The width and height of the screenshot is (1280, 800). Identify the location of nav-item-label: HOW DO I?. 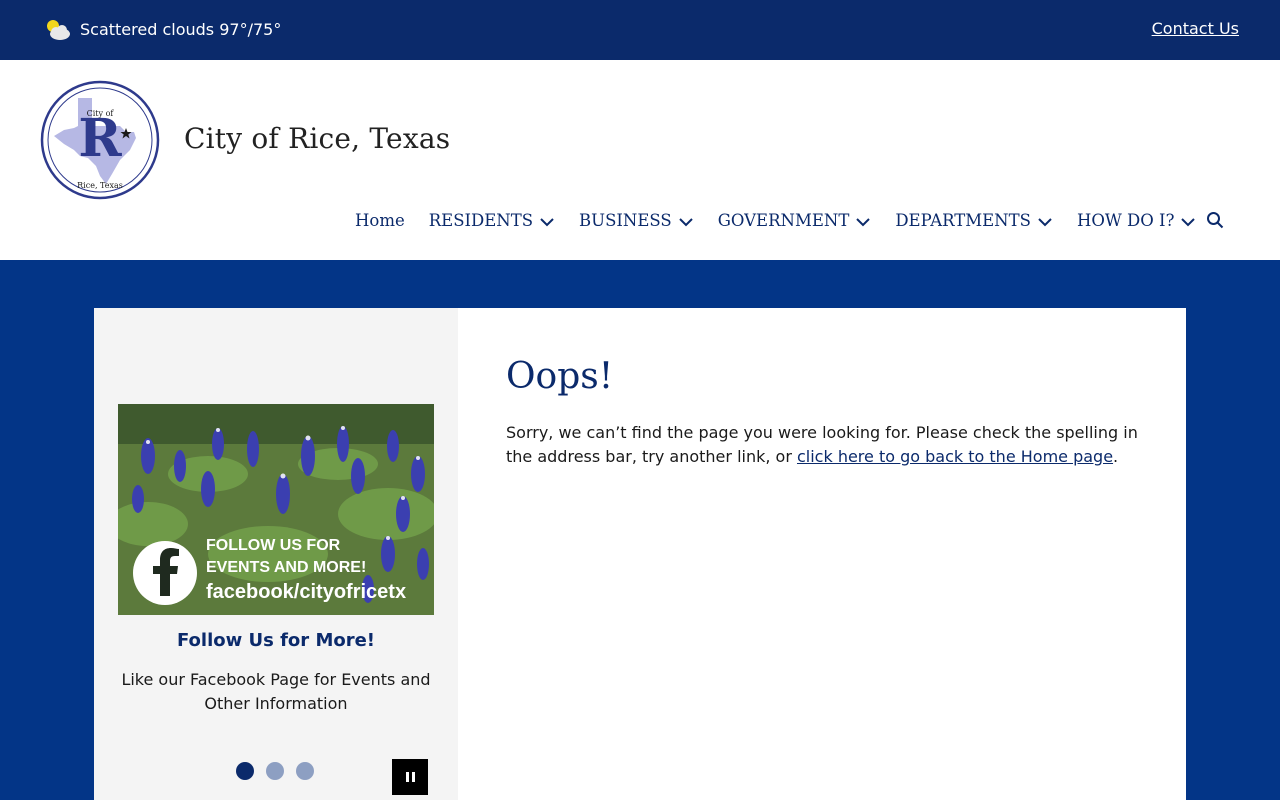
(1125, 220).